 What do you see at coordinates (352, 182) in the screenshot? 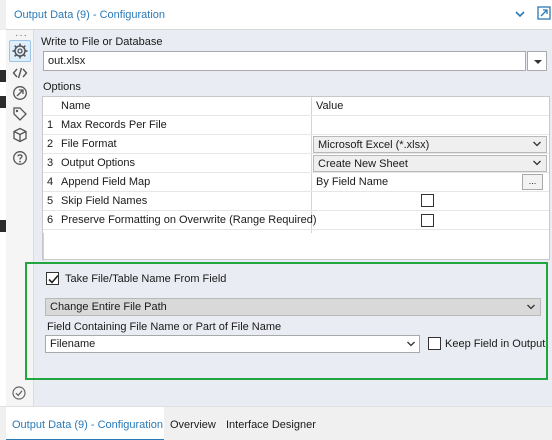
I see `append-field-map-value: By Field Name` at bounding box center [352, 182].